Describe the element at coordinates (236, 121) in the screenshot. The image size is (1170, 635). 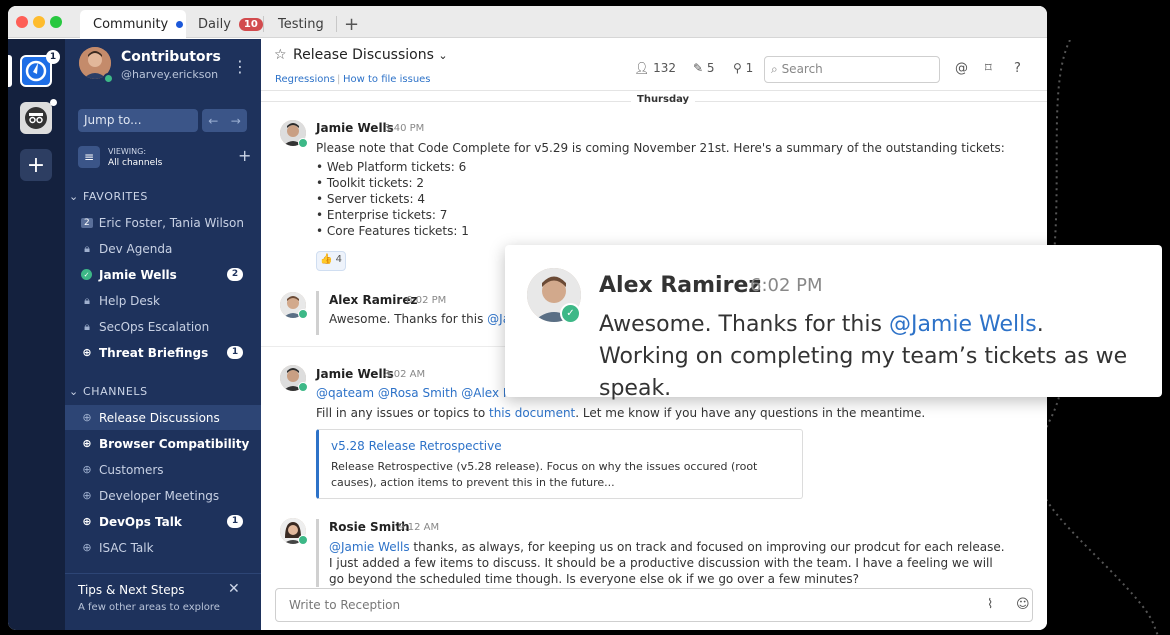
I see `forward-arrow-icon: →` at that location.